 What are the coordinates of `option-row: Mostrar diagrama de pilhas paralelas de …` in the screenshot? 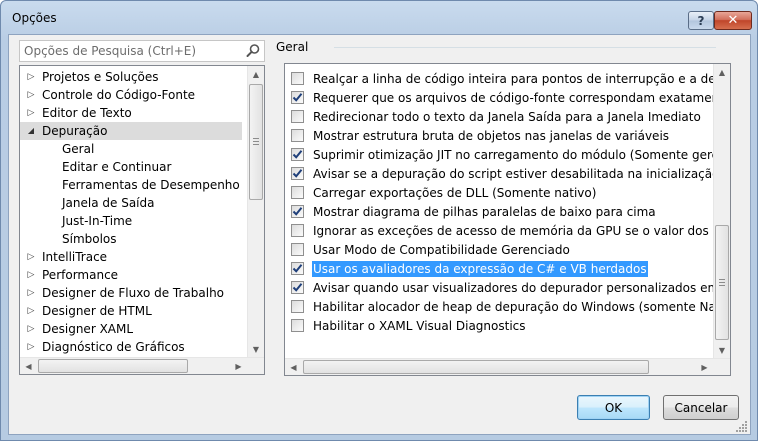 It's located at (499, 211).